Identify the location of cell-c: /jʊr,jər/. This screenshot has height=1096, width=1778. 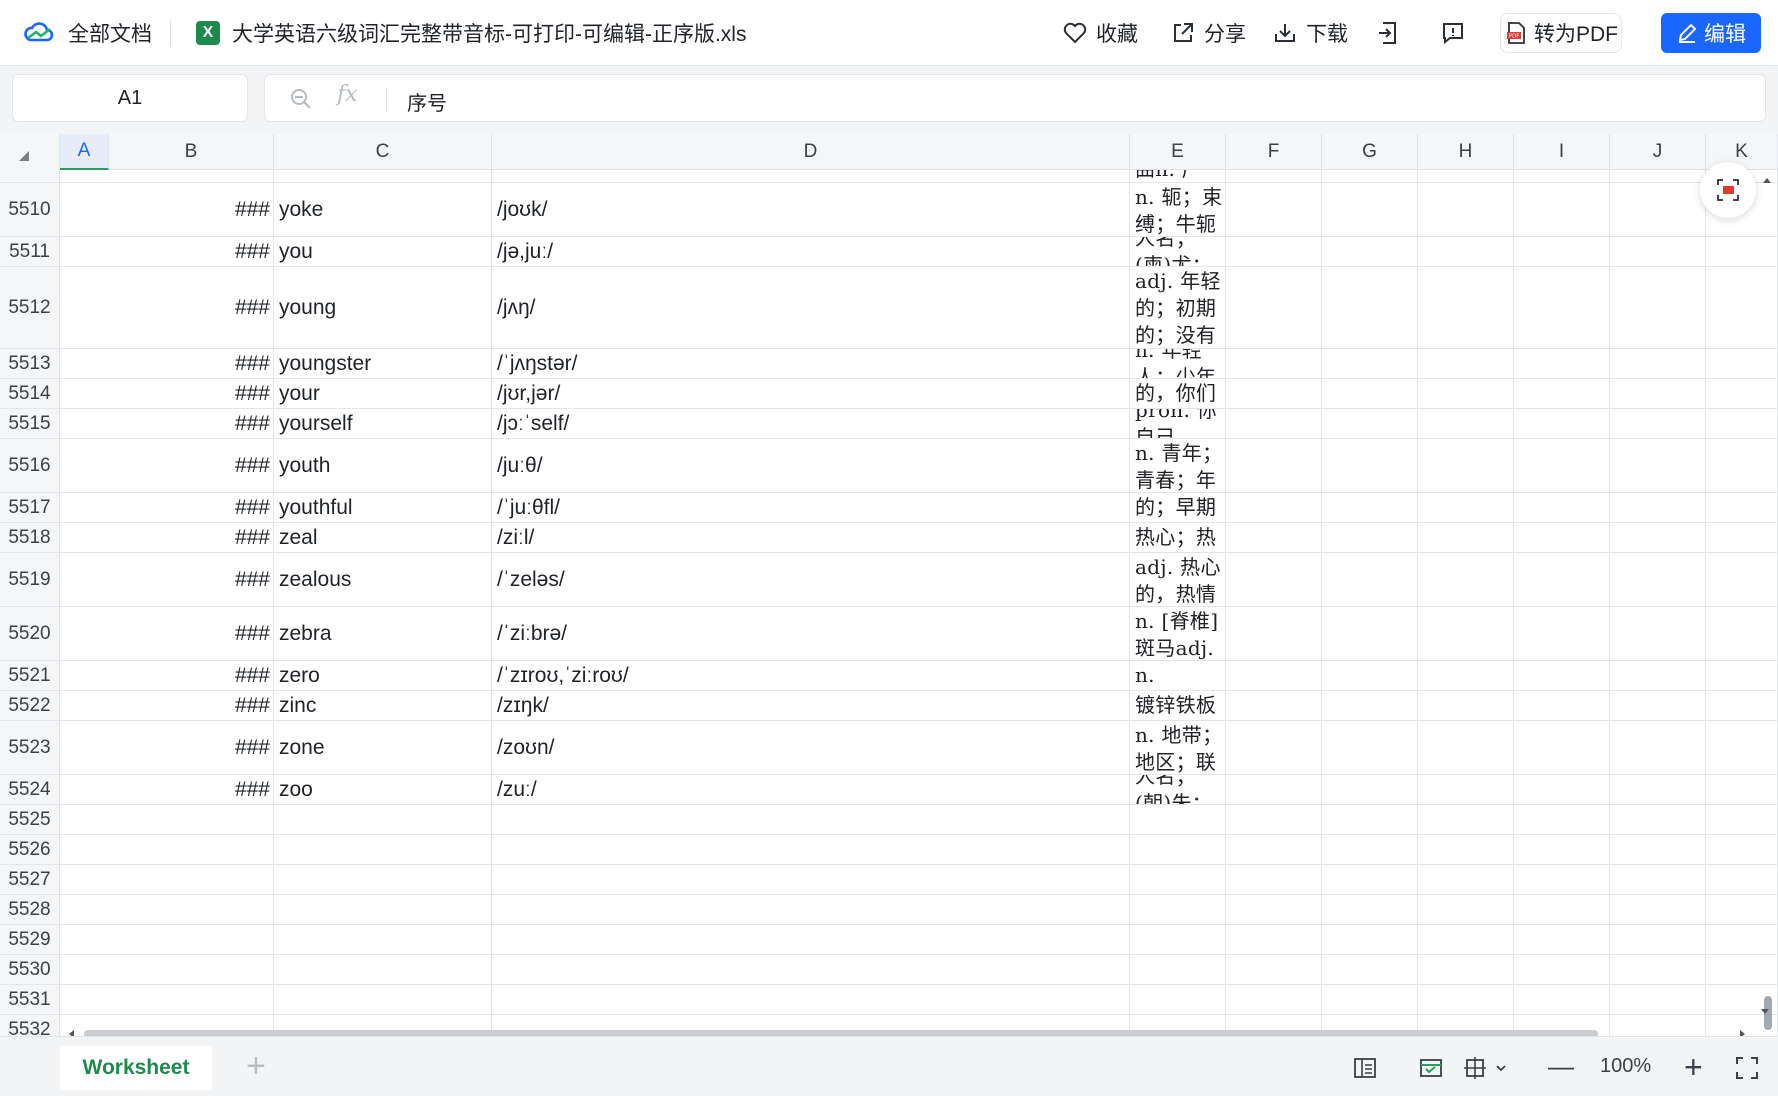
(811, 393).